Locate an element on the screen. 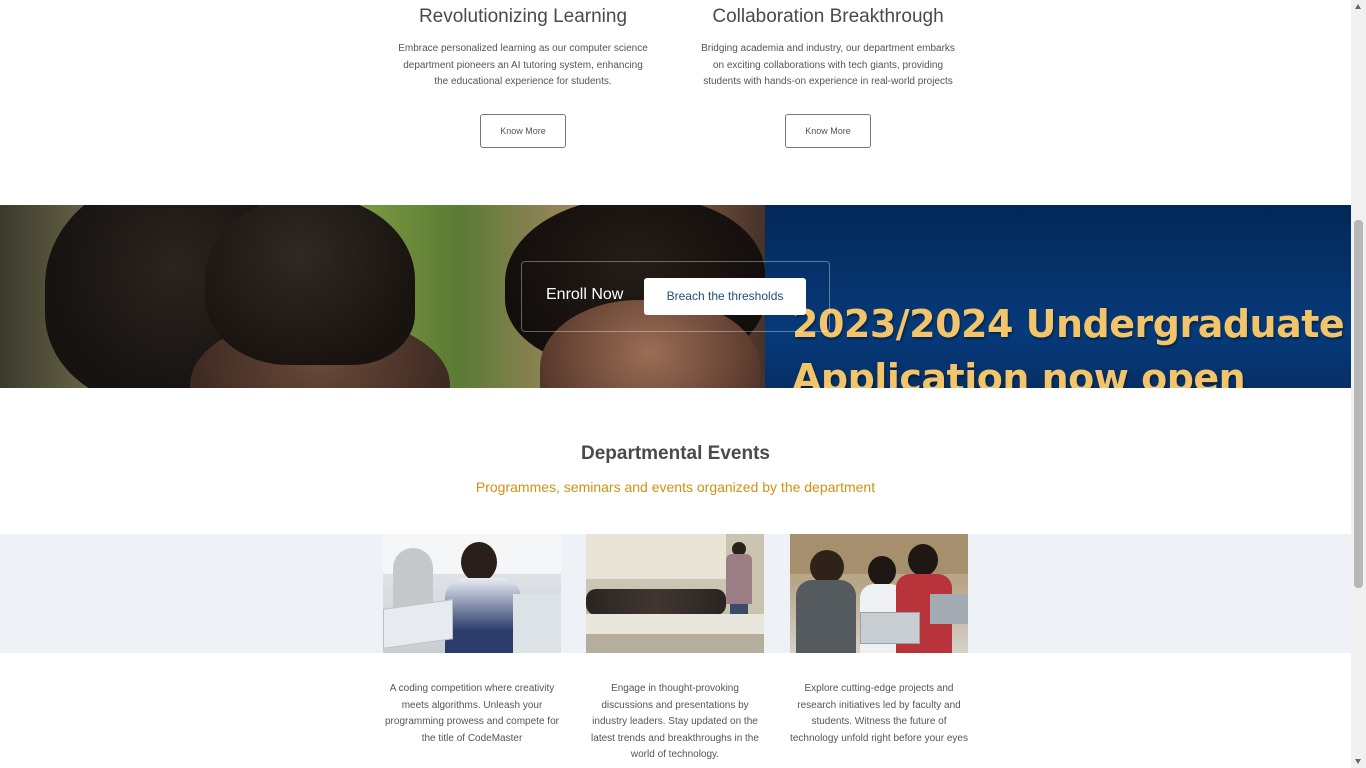 Image resolution: width=1366 pixels, height=768 pixels. student-head is located at coordinates (479, 562).